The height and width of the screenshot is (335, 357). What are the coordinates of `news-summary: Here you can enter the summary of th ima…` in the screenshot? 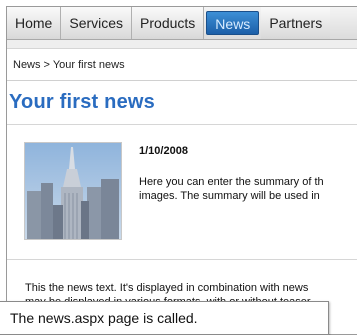 It's located at (231, 189).